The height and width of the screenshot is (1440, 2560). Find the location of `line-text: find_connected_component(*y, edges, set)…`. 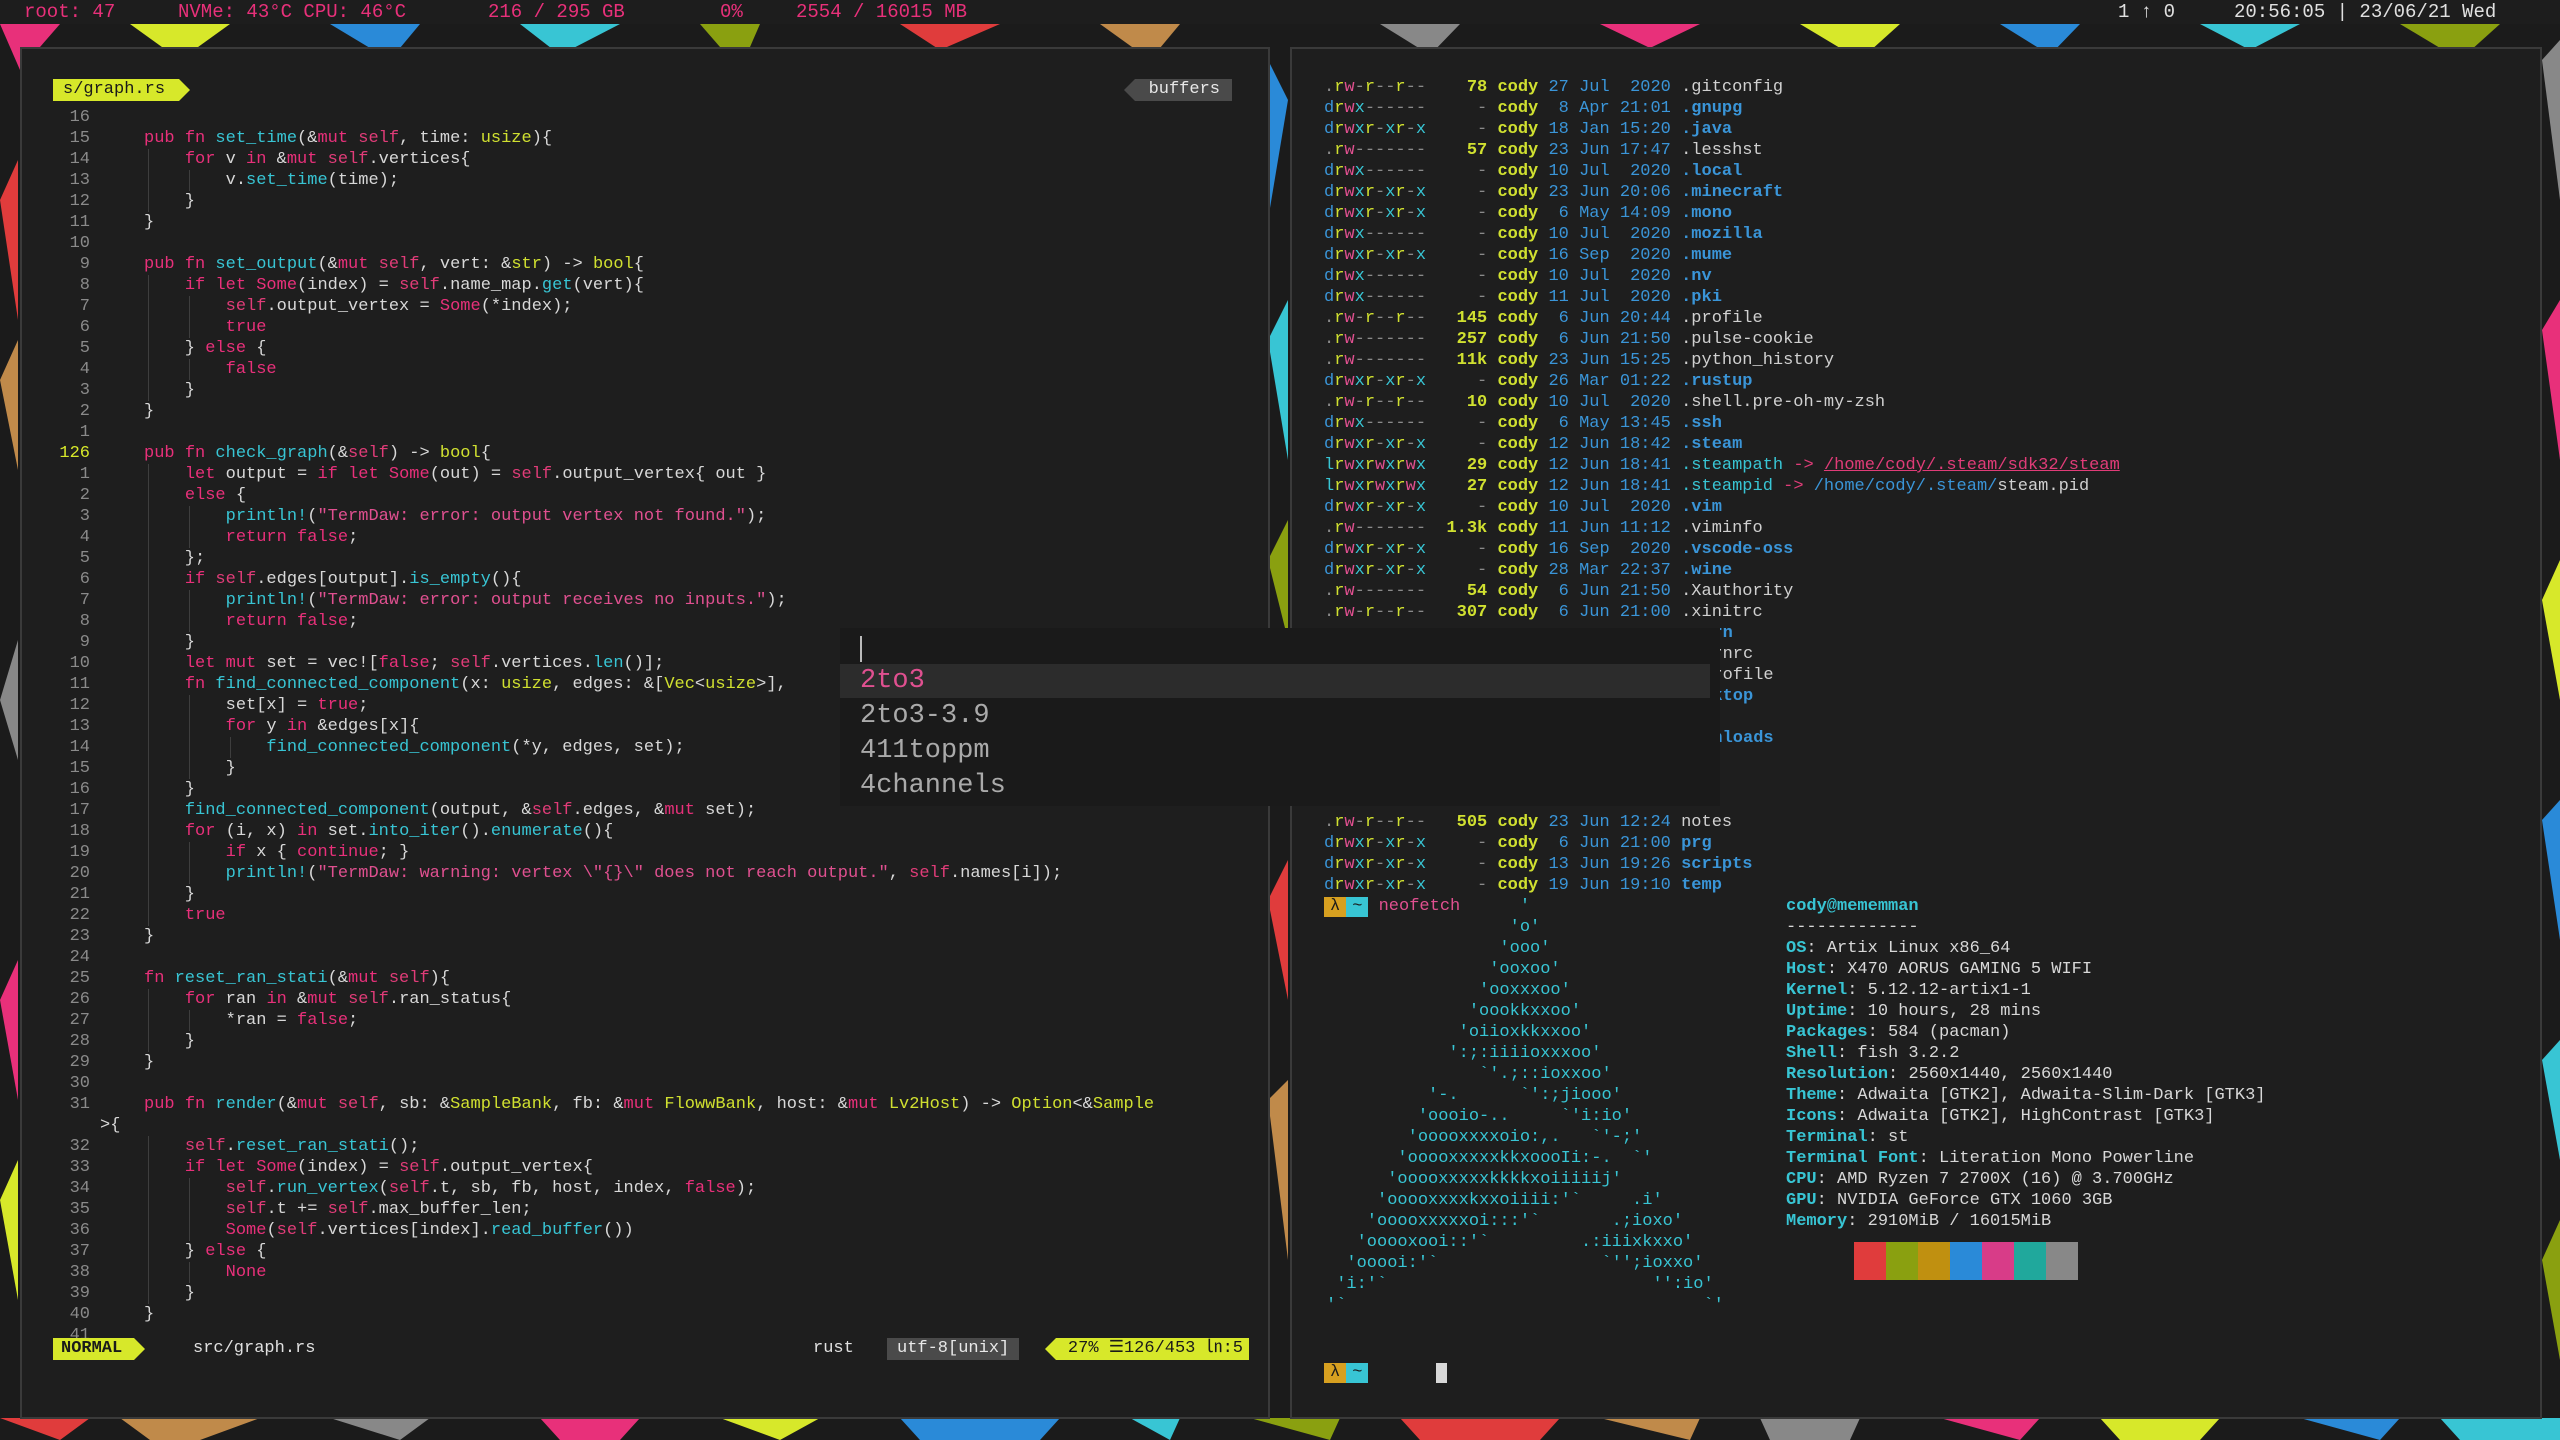

line-text: find_connected_component(*y, edges, set)… is located at coordinates (475, 747).